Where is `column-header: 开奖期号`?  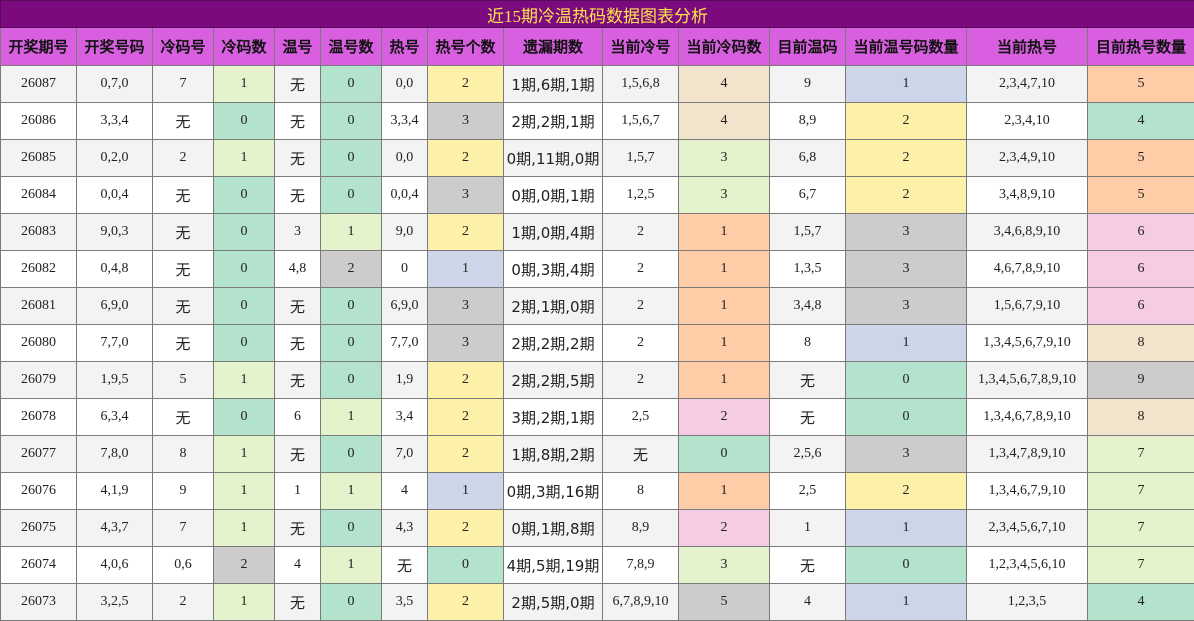
column-header: 开奖期号 is located at coordinates (39, 47).